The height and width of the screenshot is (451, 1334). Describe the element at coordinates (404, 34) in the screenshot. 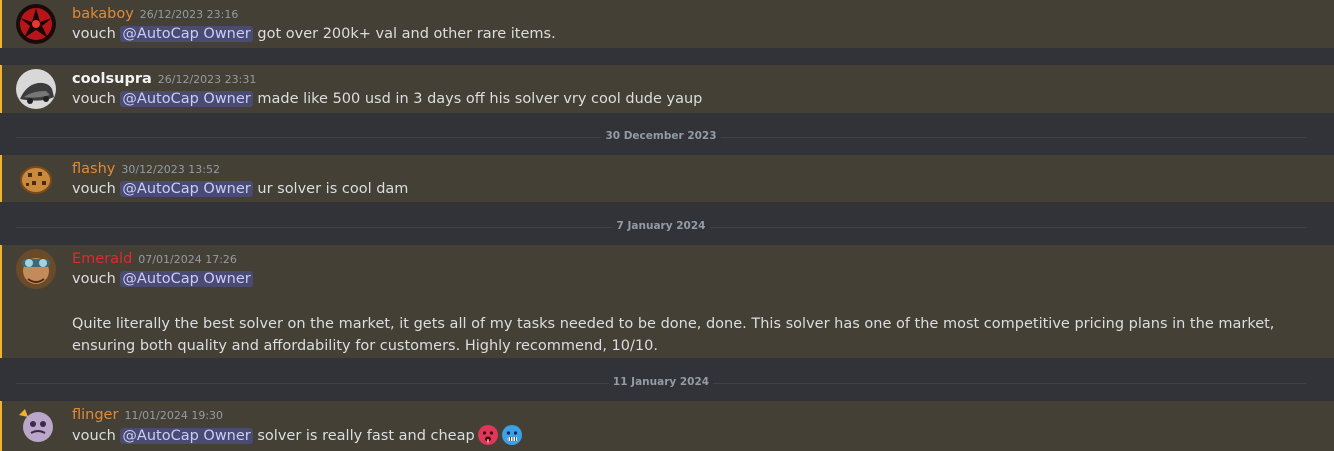

I see `message-text: got over 200k+ val and other rare items.` at that location.